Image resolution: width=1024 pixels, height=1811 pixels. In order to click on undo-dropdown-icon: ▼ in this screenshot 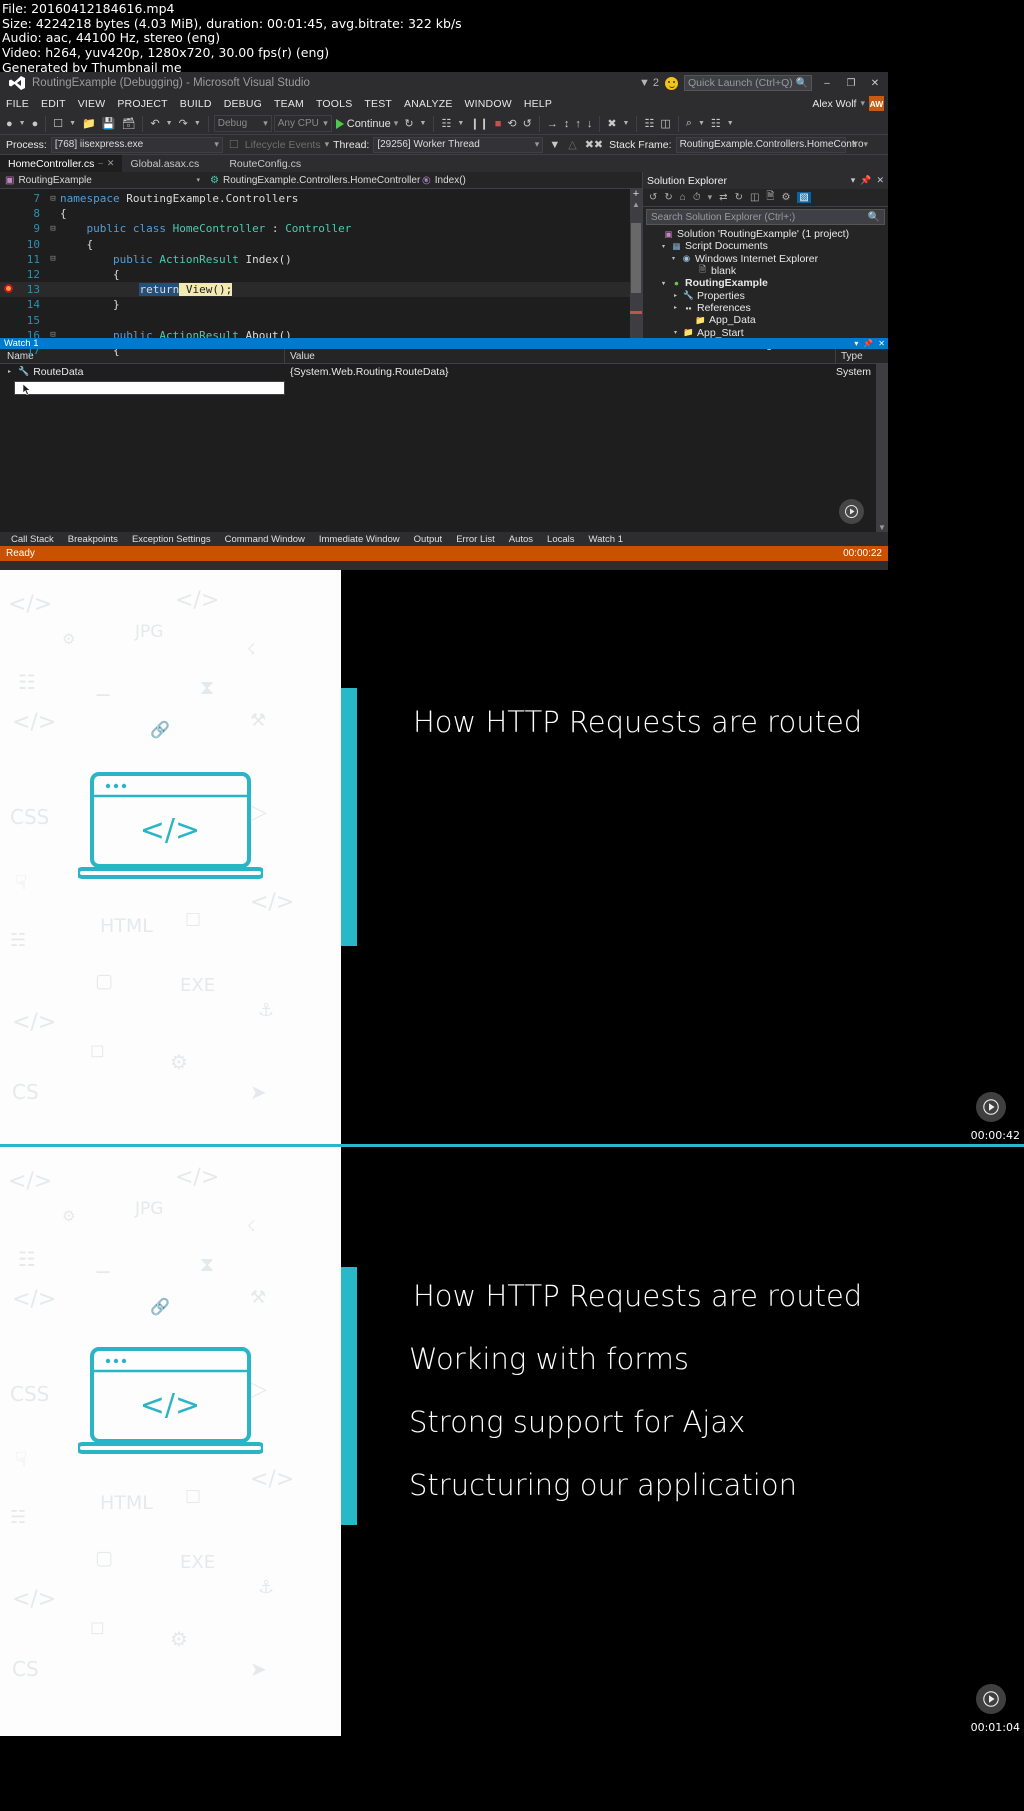, I will do `click(169, 124)`.